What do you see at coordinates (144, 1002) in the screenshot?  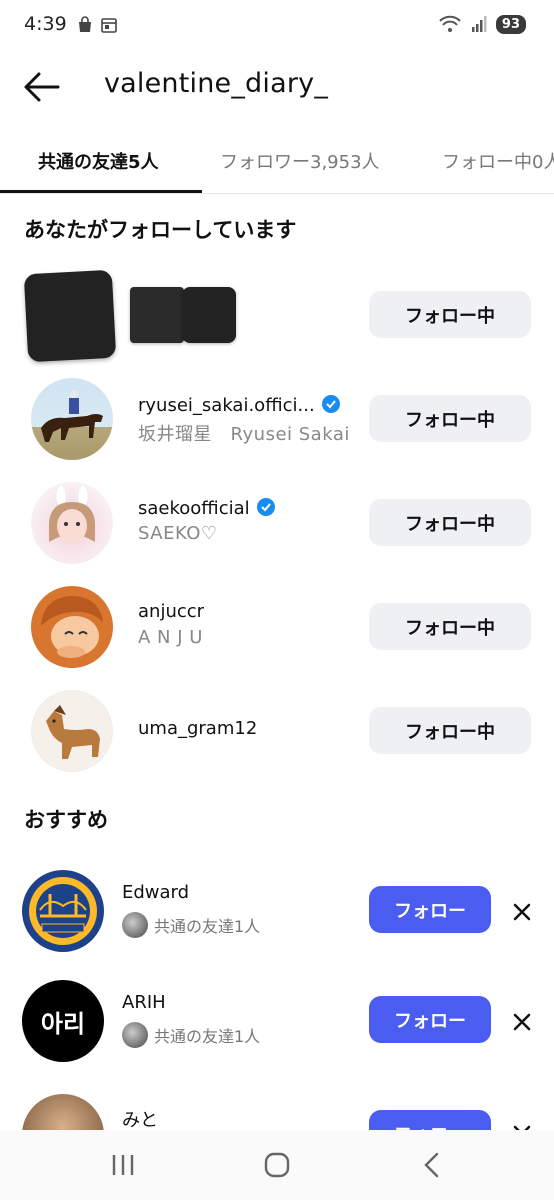 I see `username: ARIH` at bounding box center [144, 1002].